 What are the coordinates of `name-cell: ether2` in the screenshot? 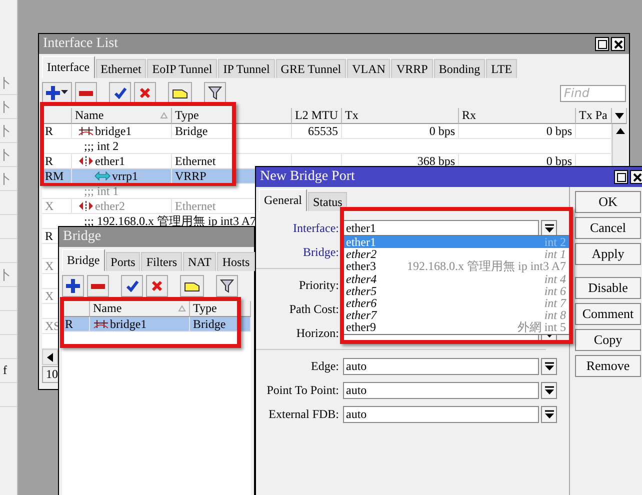 It's located at (122, 206).